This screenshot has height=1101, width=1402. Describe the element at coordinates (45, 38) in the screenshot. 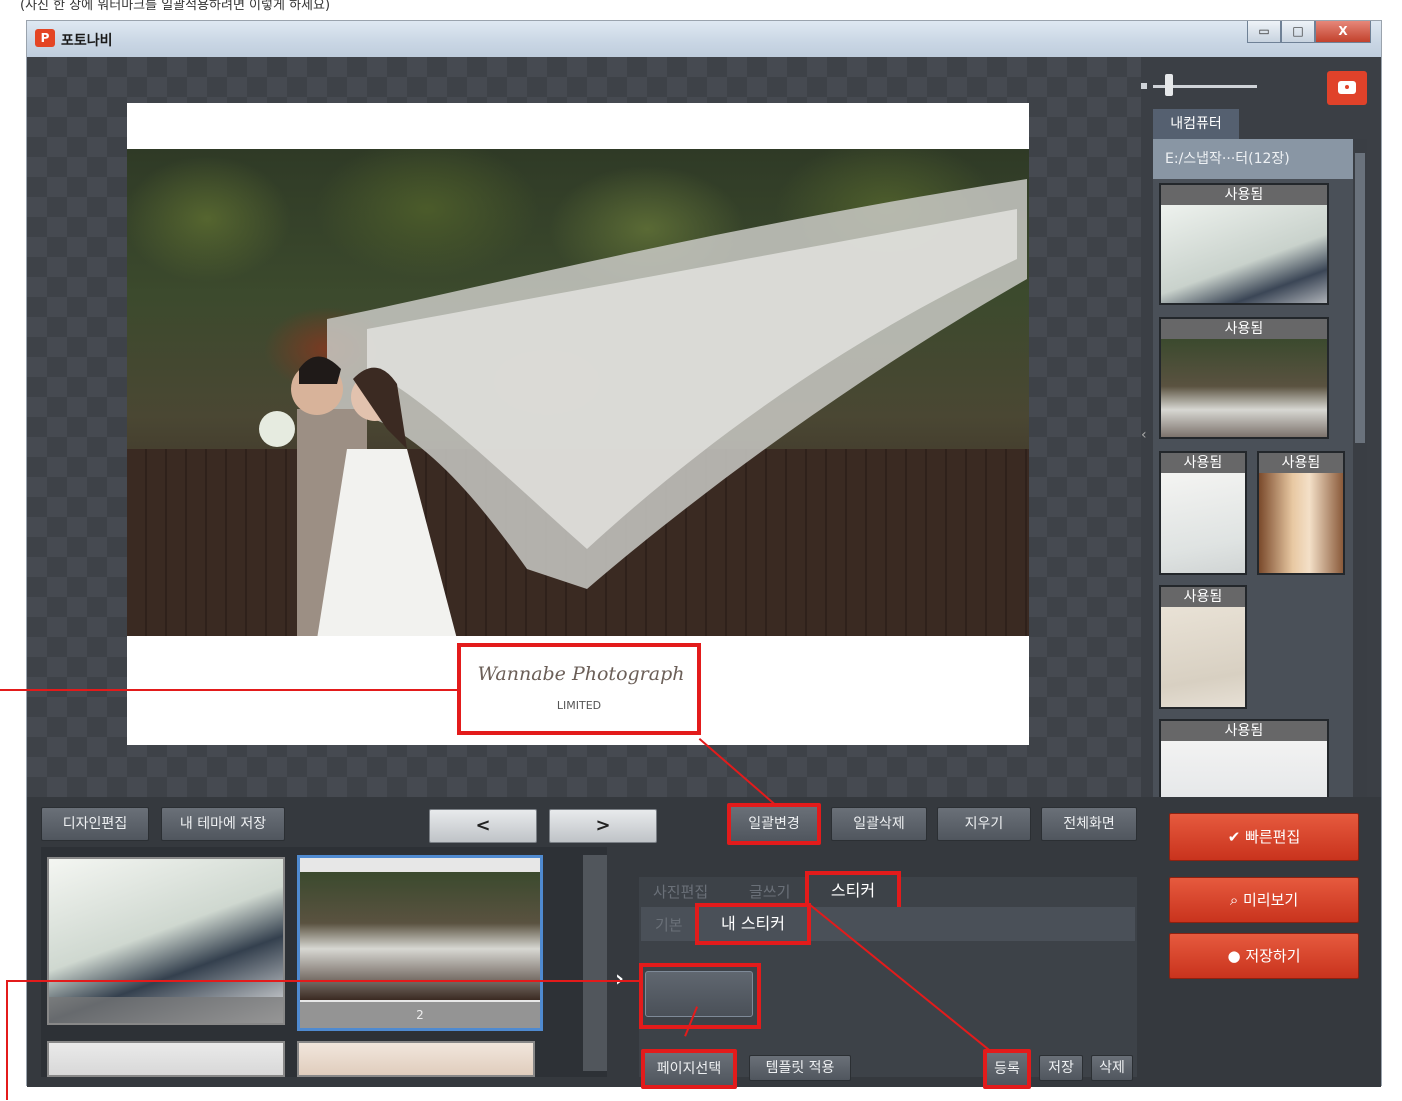

I see `app-logo-icon: P` at that location.